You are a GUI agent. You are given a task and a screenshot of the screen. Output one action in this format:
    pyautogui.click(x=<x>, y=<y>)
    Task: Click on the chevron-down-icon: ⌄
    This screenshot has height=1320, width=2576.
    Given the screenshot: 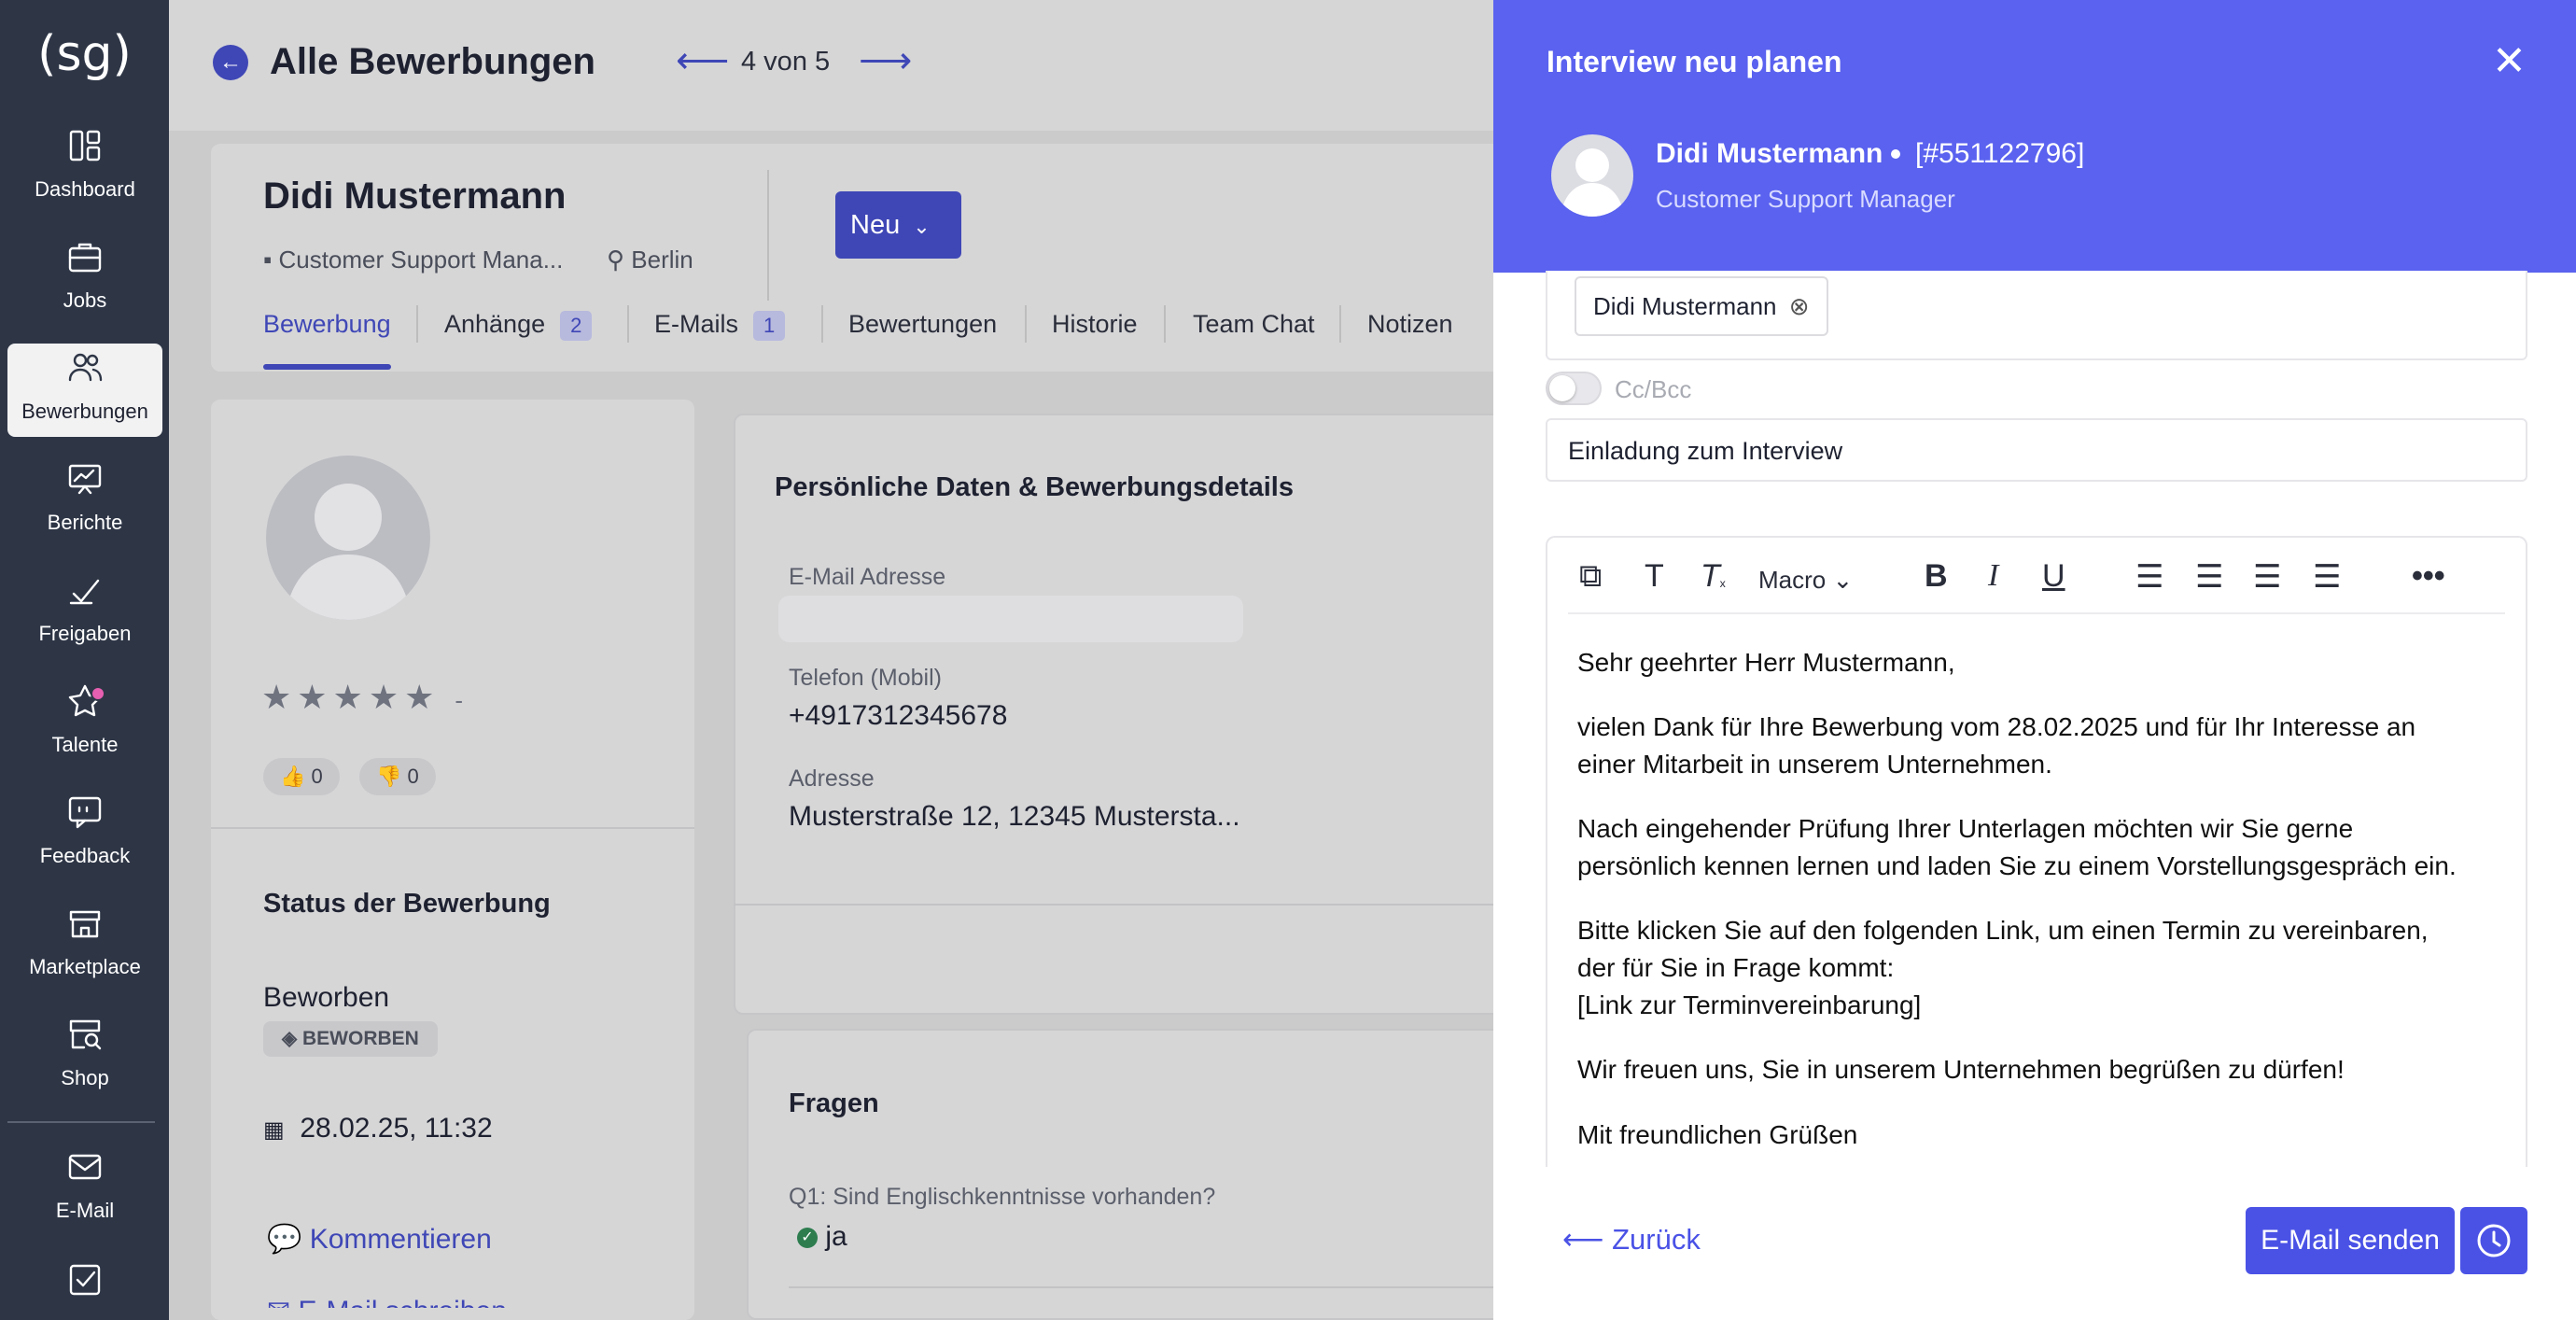 What is the action you would take?
    pyautogui.click(x=1843, y=580)
    